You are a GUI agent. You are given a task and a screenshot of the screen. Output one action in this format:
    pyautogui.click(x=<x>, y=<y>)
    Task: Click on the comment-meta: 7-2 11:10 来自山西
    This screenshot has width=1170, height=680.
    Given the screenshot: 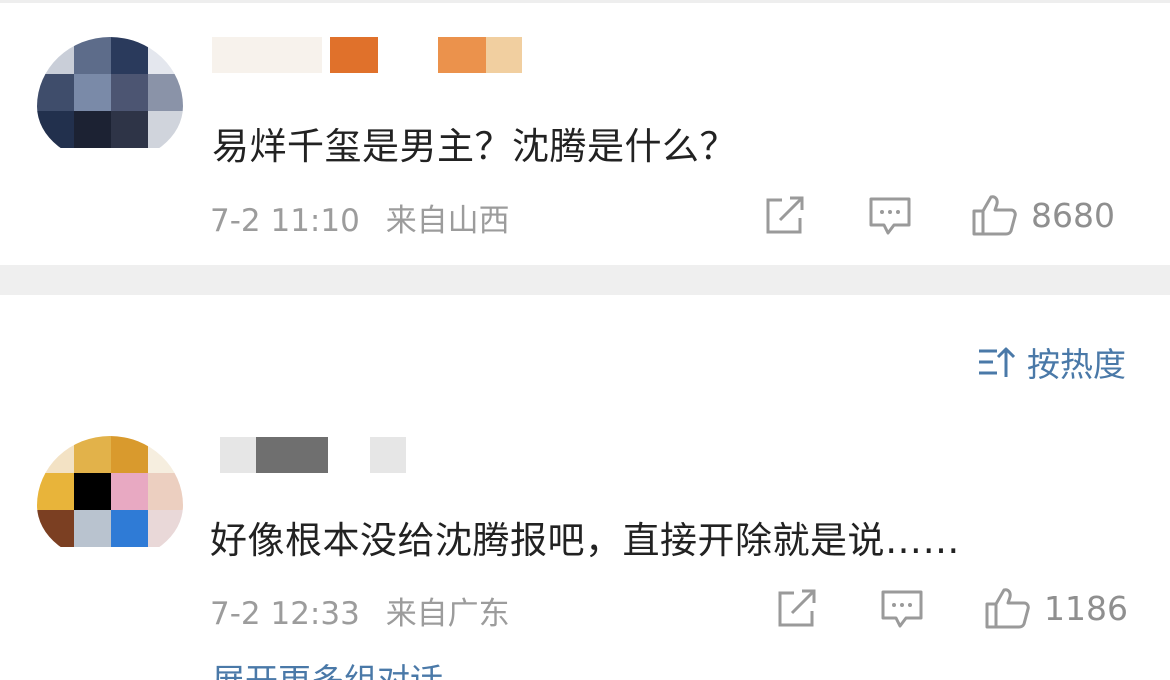 What is the action you would take?
    pyautogui.click(x=360, y=217)
    